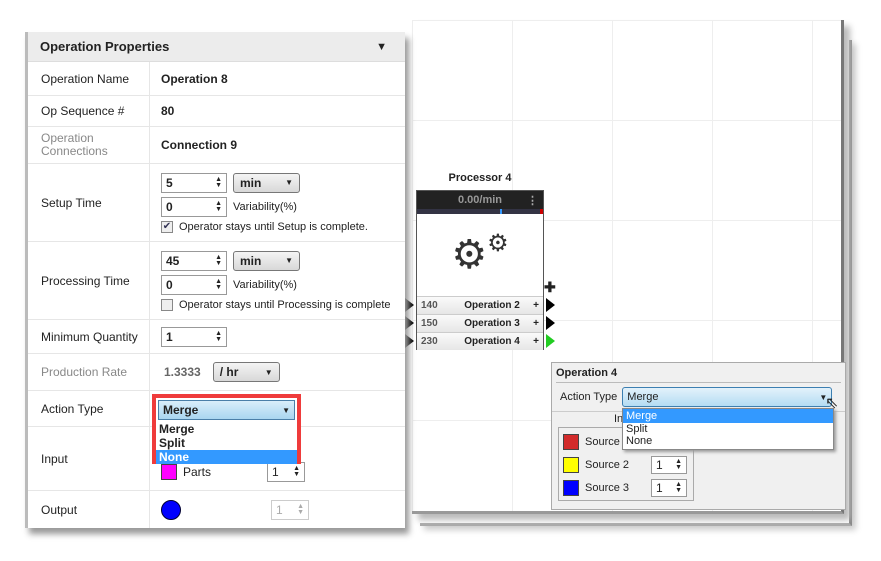 This screenshot has width=881, height=561. What do you see at coordinates (550, 287) in the screenshot?
I see `add-icon: ✚` at bounding box center [550, 287].